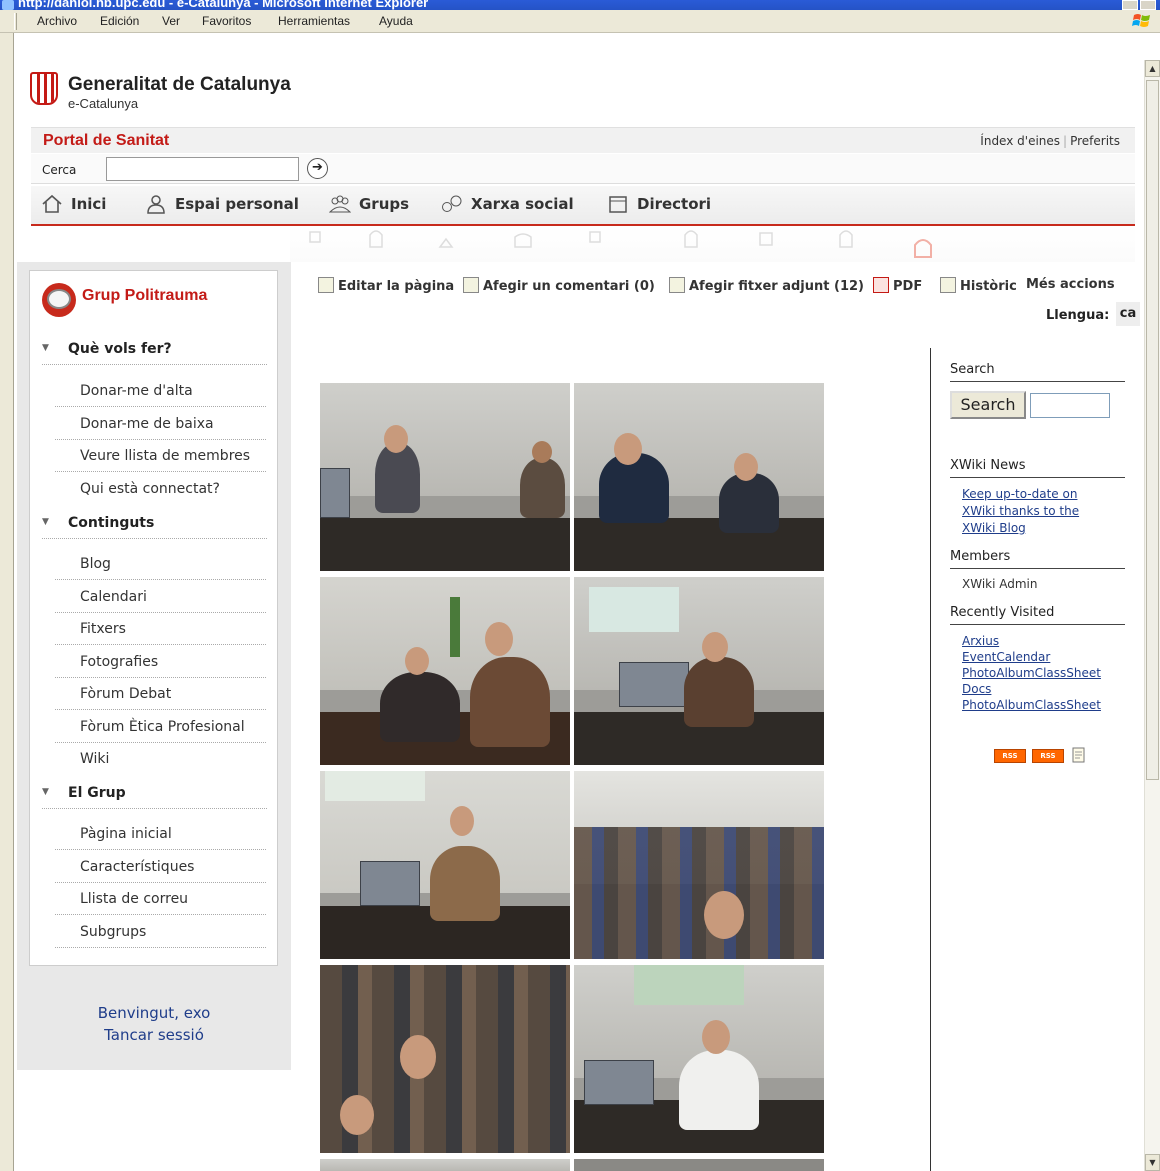 The width and height of the screenshot is (1160, 1171). What do you see at coordinates (160, 662) in the screenshot?
I see `menu-item-fotografies: Fotografies` at bounding box center [160, 662].